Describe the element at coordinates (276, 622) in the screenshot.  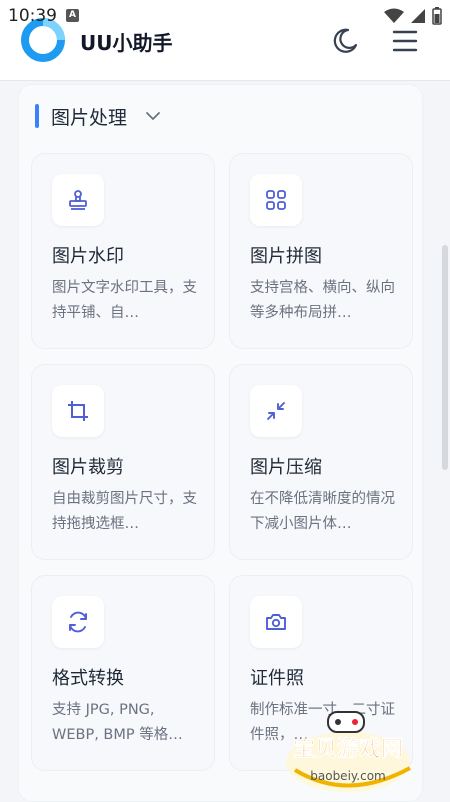
I see `camera-icon` at that location.